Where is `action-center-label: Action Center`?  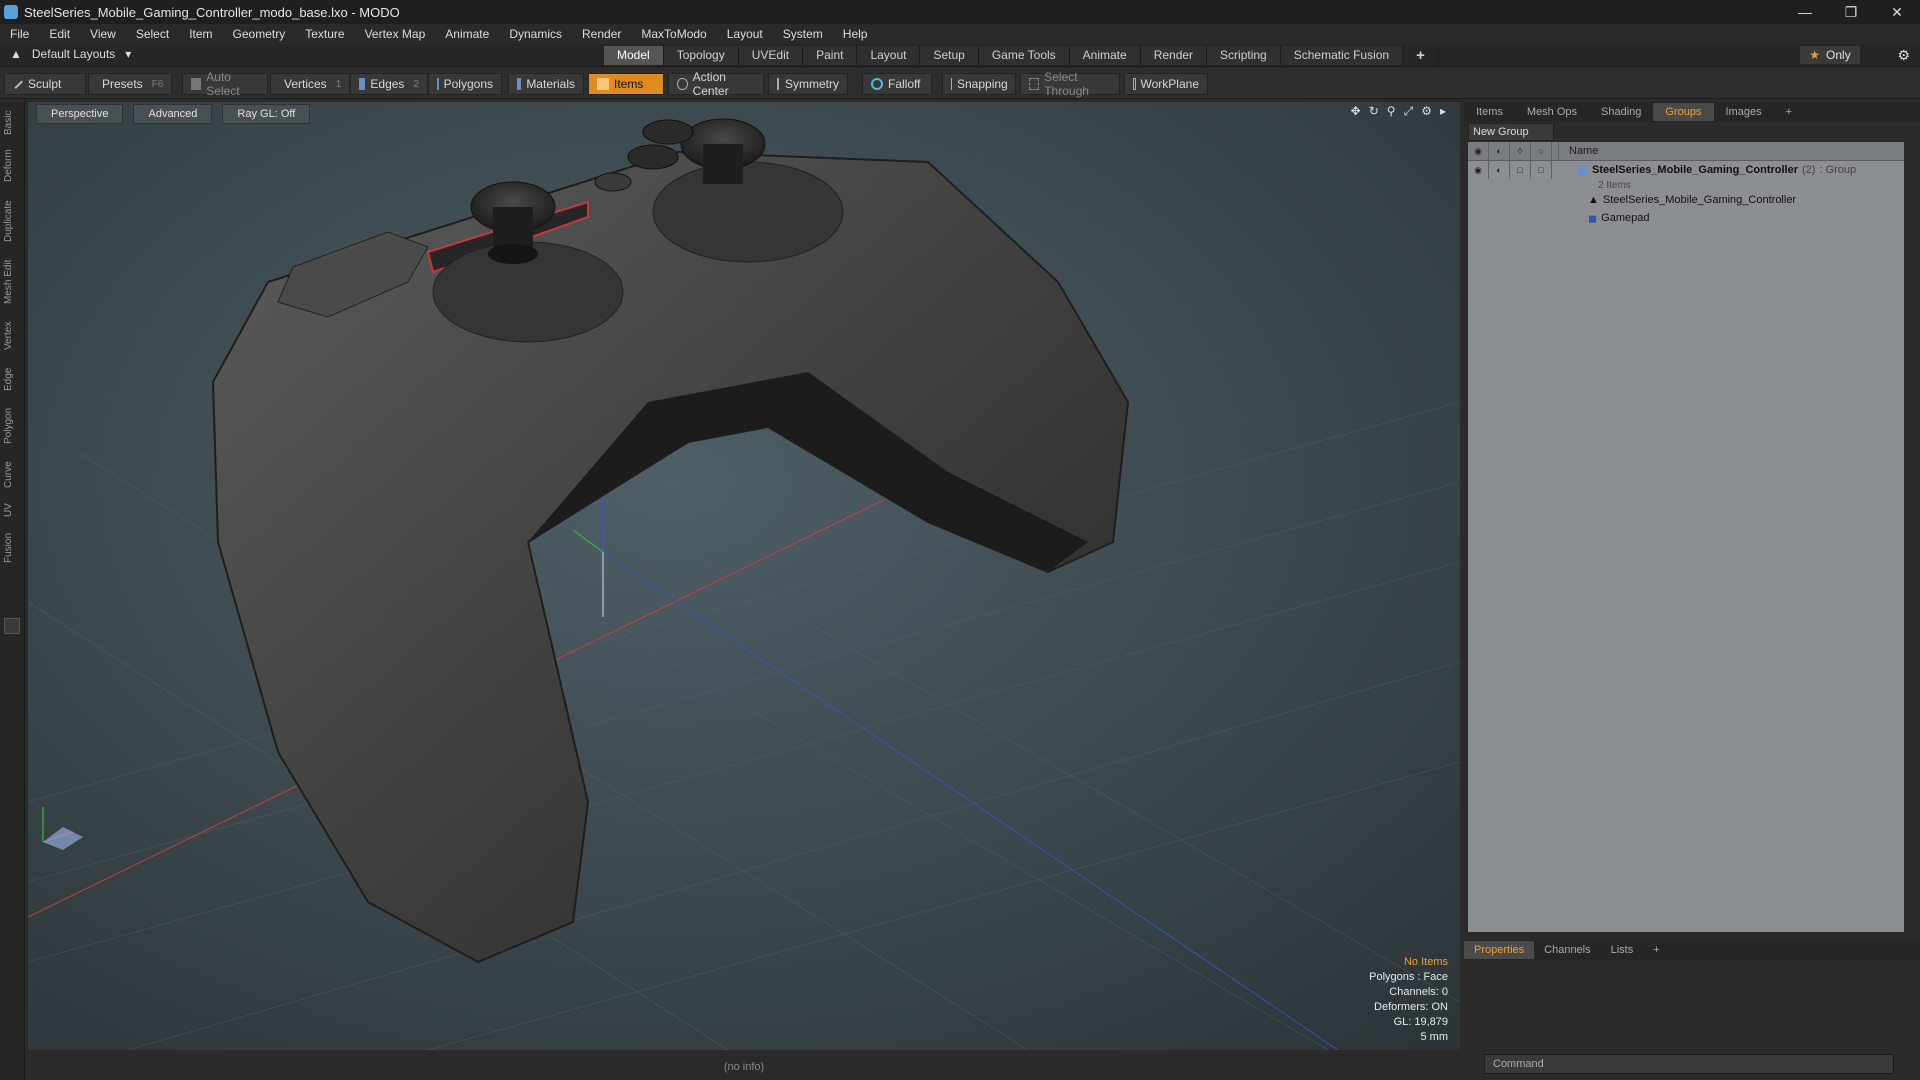 action-center-label: Action Center is located at coordinates (710, 84).